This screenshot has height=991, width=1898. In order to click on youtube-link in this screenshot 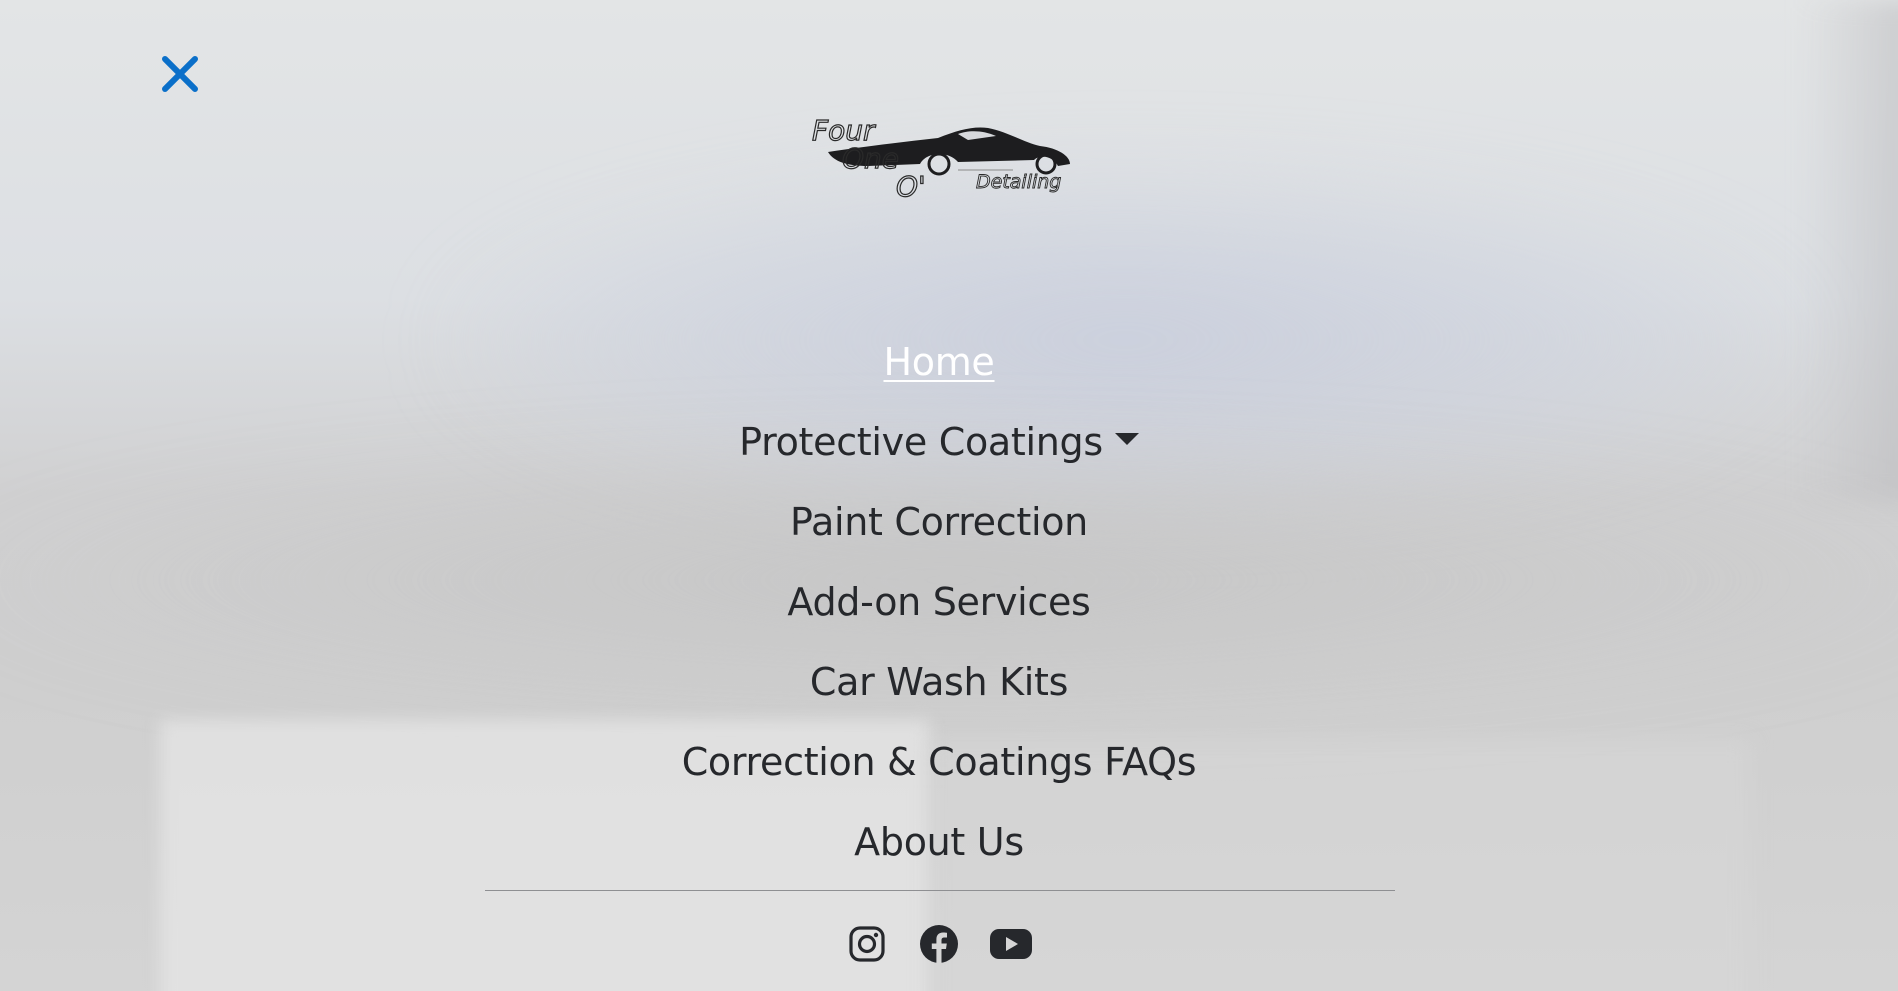, I will do `click(1011, 944)`.